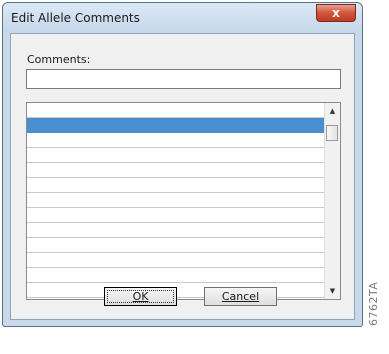  Describe the element at coordinates (183, 79) in the screenshot. I see `comments-input` at that location.